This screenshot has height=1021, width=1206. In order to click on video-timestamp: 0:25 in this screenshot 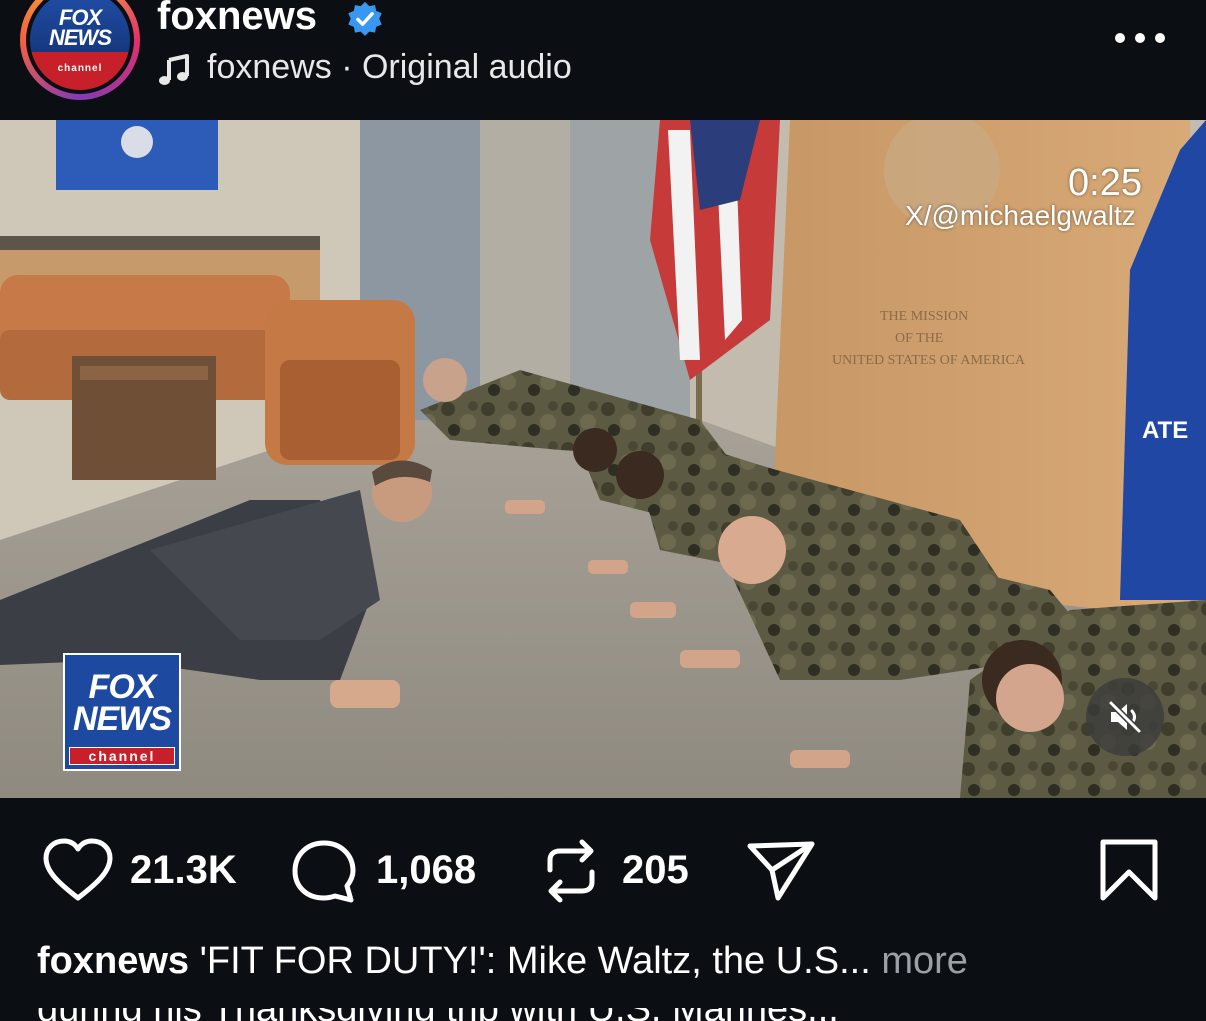, I will do `click(1105, 183)`.